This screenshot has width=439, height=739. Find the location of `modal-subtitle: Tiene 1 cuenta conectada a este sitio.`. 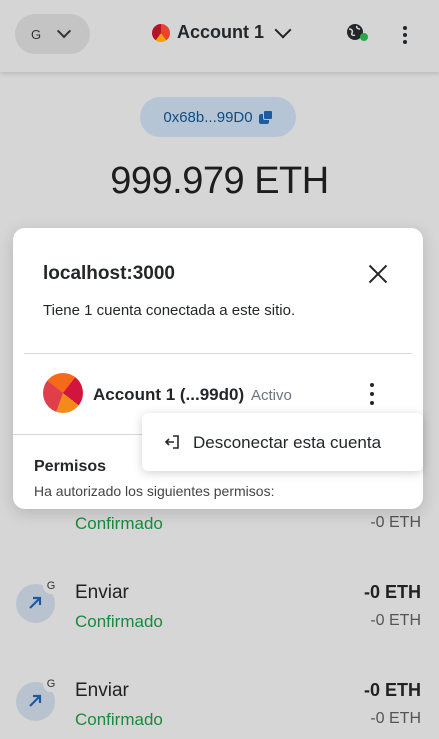

modal-subtitle: Tiene 1 cuenta conectada a este sitio. is located at coordinates (169, 310).